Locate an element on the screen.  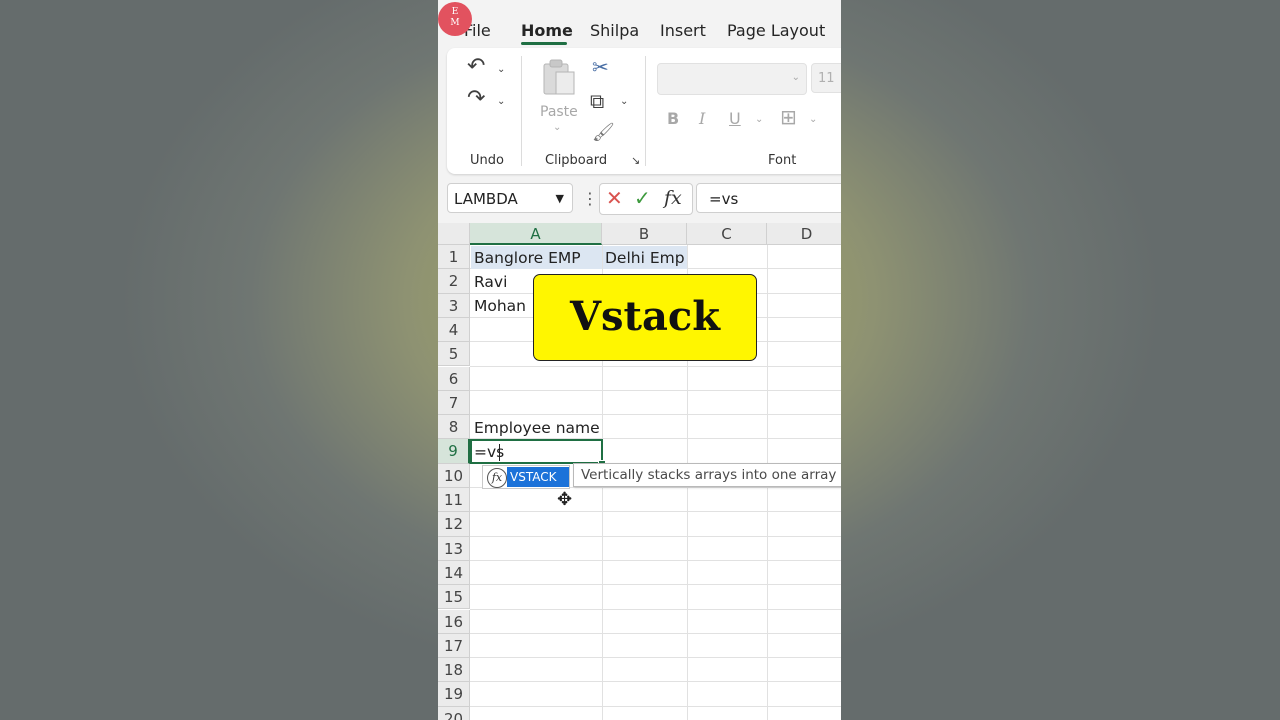
format-painter-icon: 🖌 is located at coordinates (603, 133).